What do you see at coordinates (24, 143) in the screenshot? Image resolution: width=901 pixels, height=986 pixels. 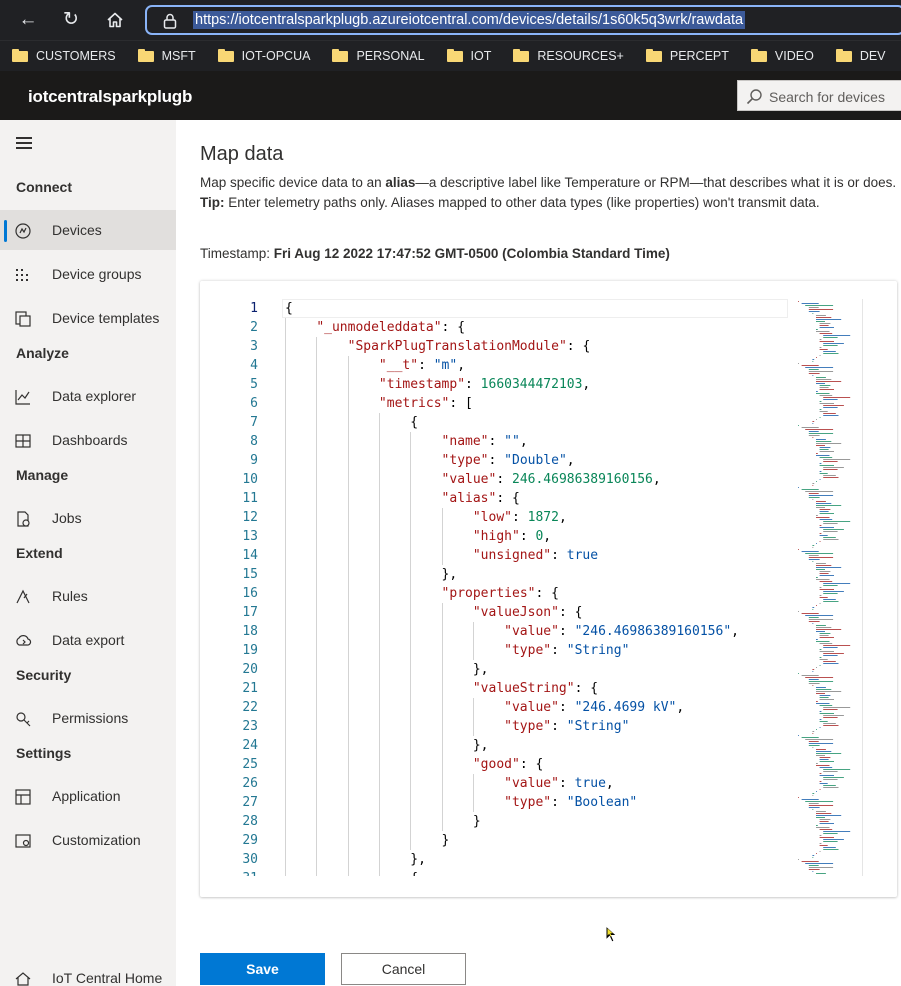 I see `hamburger-menu-icon` at bounding box center [24, 143].